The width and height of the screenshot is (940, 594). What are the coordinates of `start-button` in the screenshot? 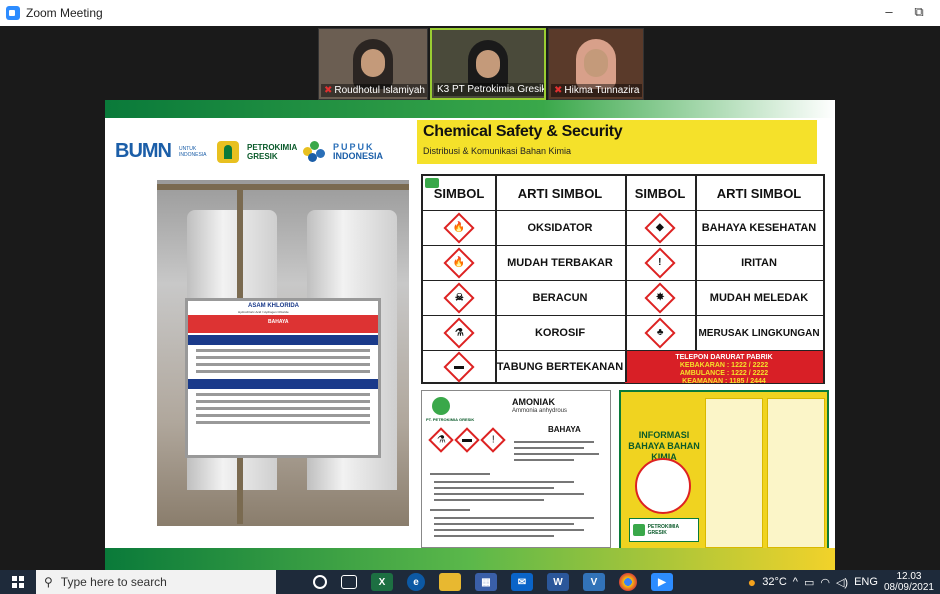 It's located at (18, 582).